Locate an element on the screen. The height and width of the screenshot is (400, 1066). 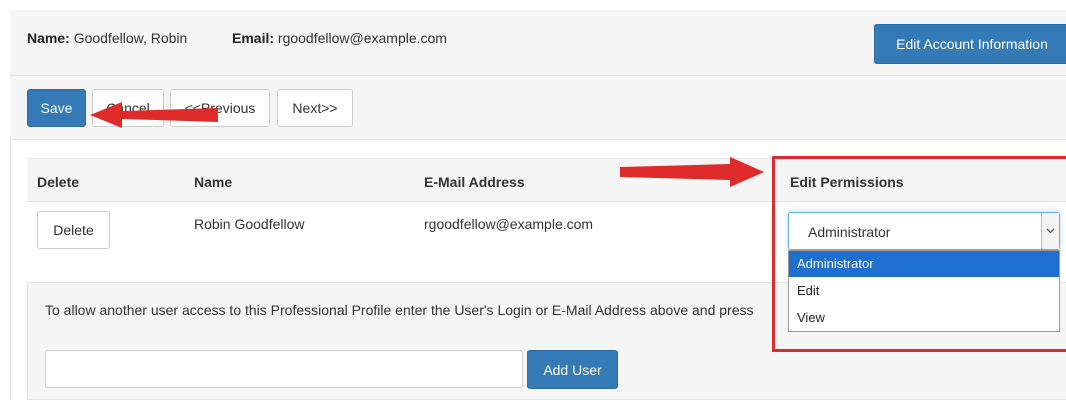
account-name: Name: Goodfellow, Robin is located at coordinates (107, 38).